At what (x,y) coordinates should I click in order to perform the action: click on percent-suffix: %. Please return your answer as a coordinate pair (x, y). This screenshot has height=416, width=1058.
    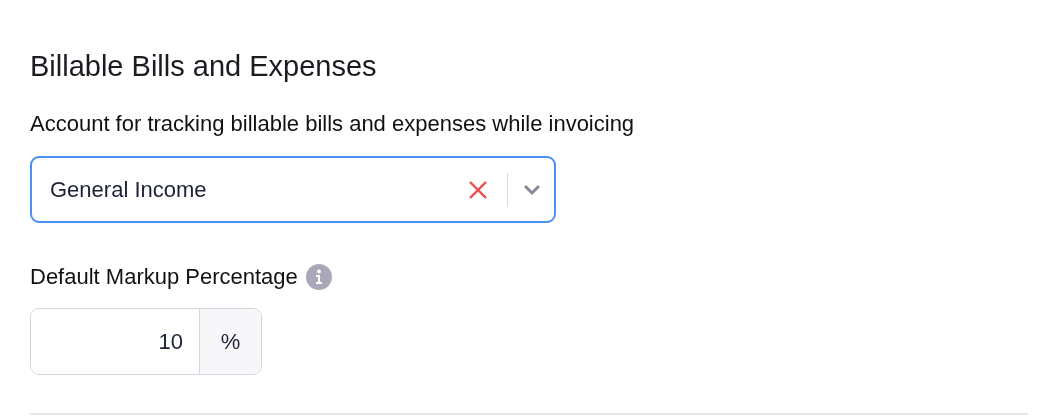
    Looking at the image, I should click on (230, 341).